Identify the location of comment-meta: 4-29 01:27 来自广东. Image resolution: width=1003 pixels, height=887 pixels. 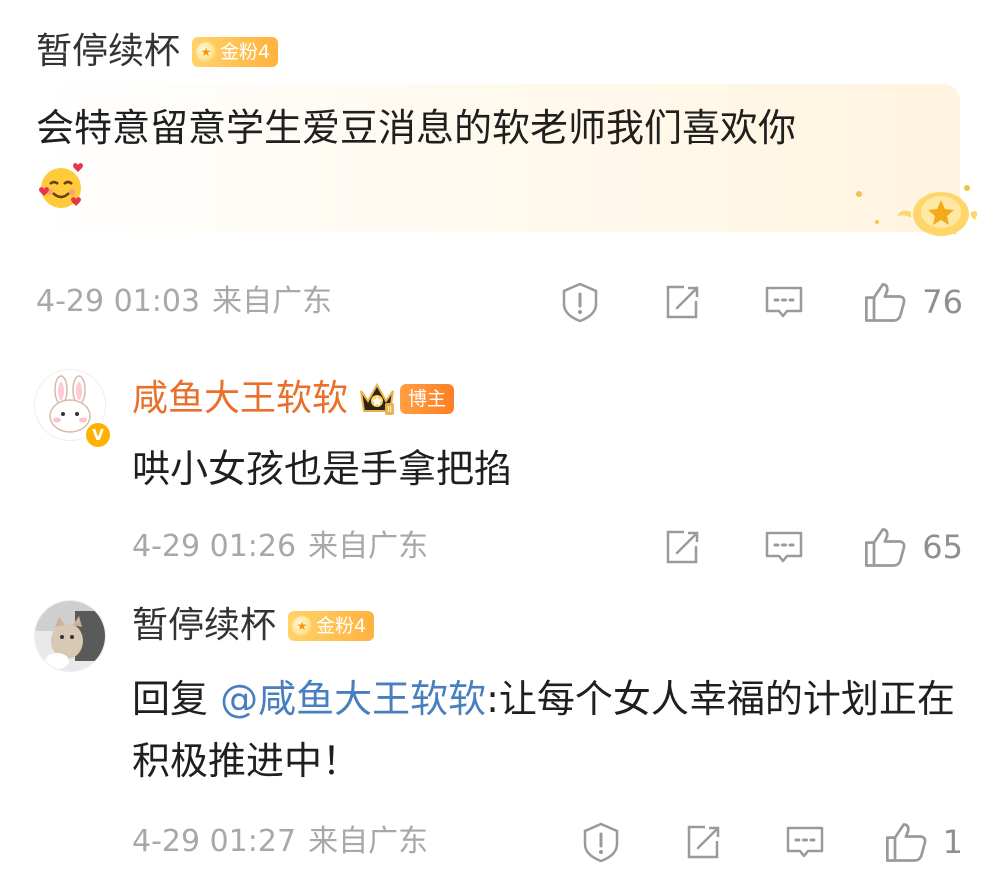
(280, 842).